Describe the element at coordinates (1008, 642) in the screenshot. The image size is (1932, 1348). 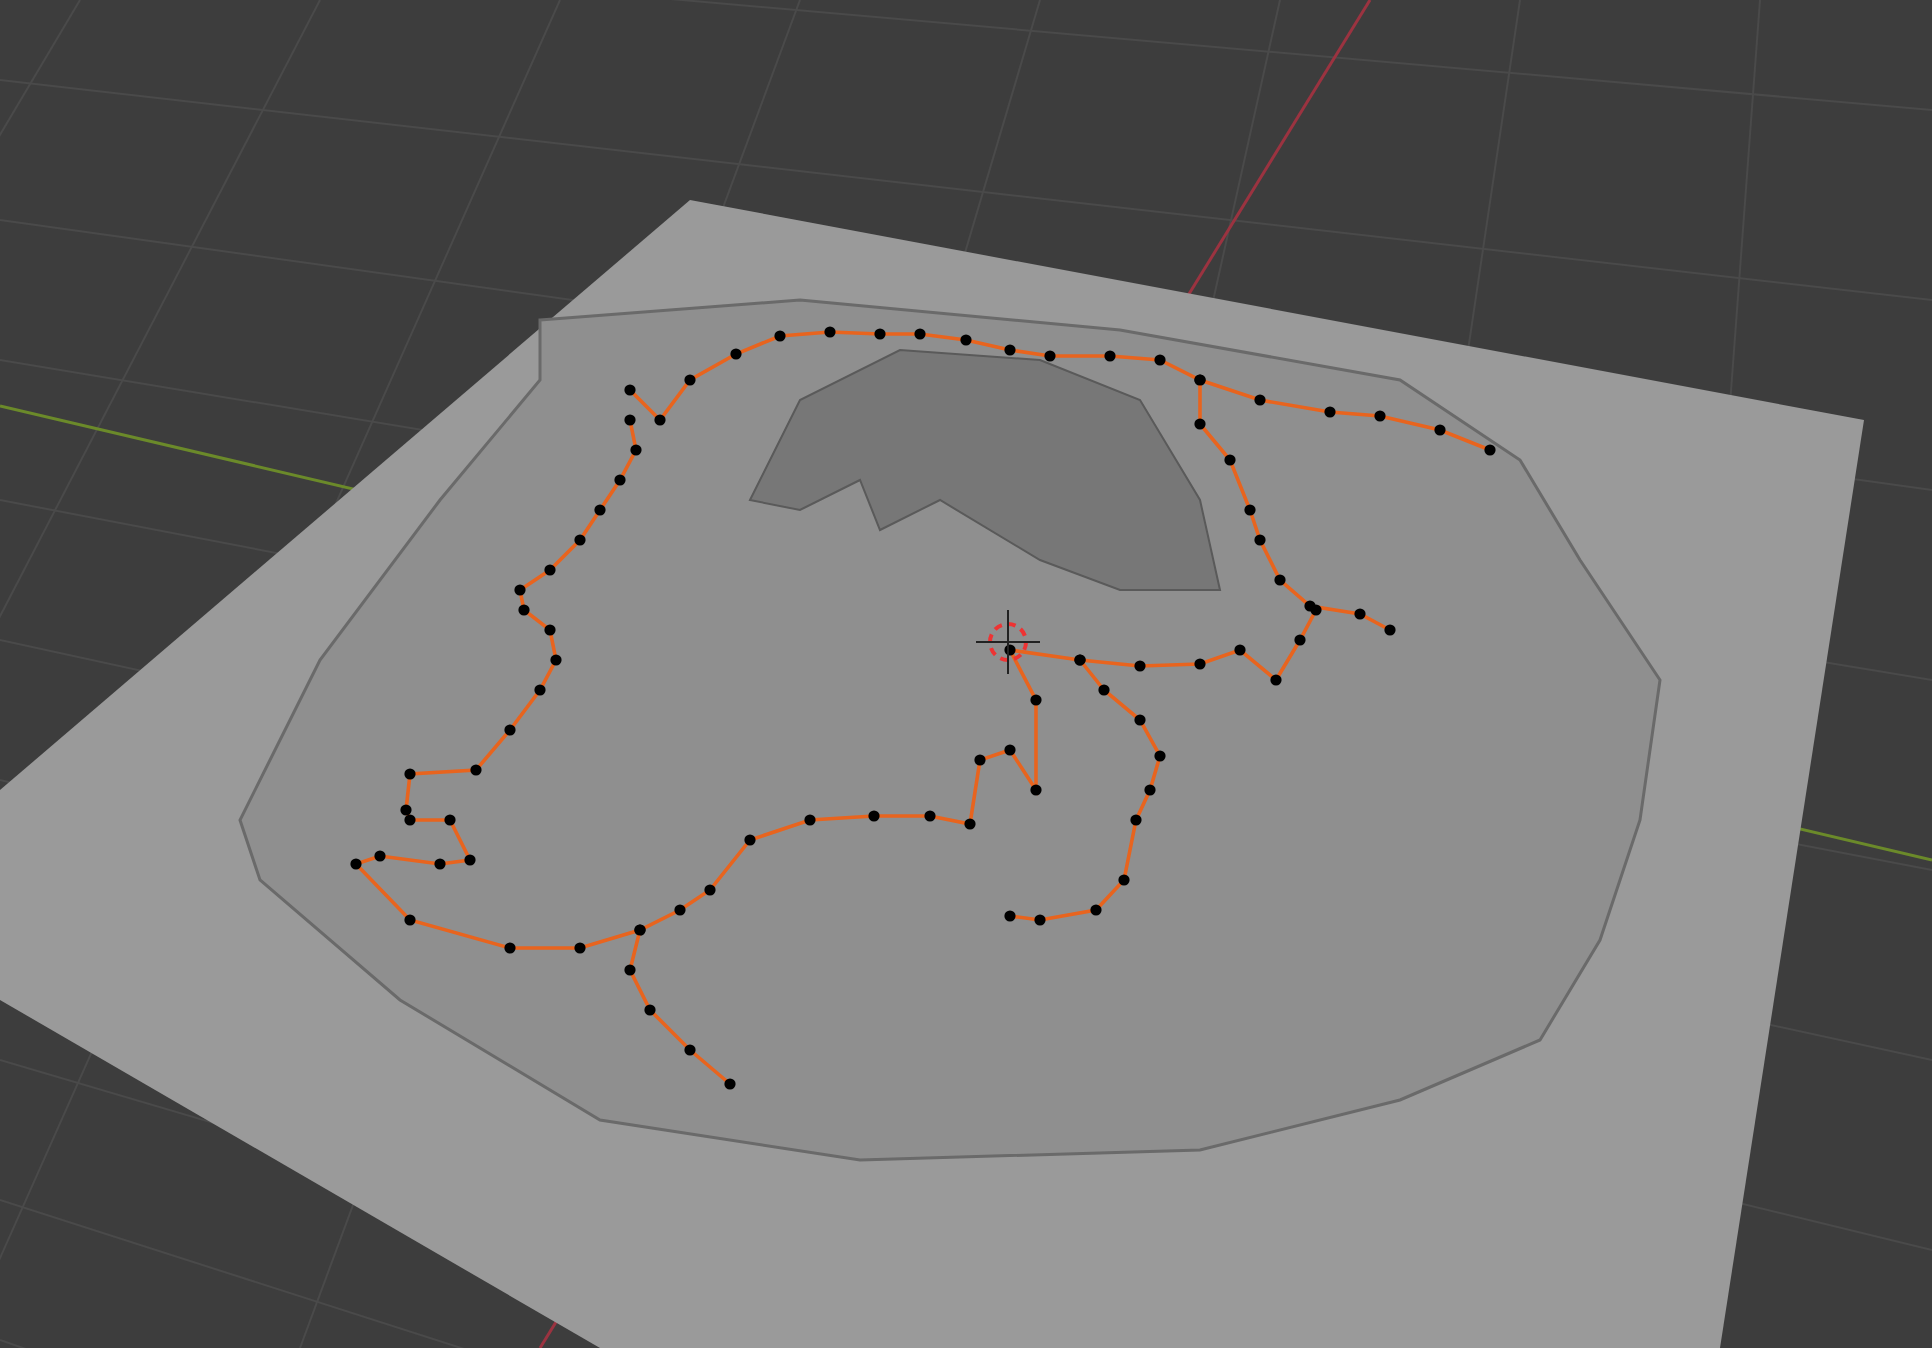
I see `3d-cursor-icon` at that location.